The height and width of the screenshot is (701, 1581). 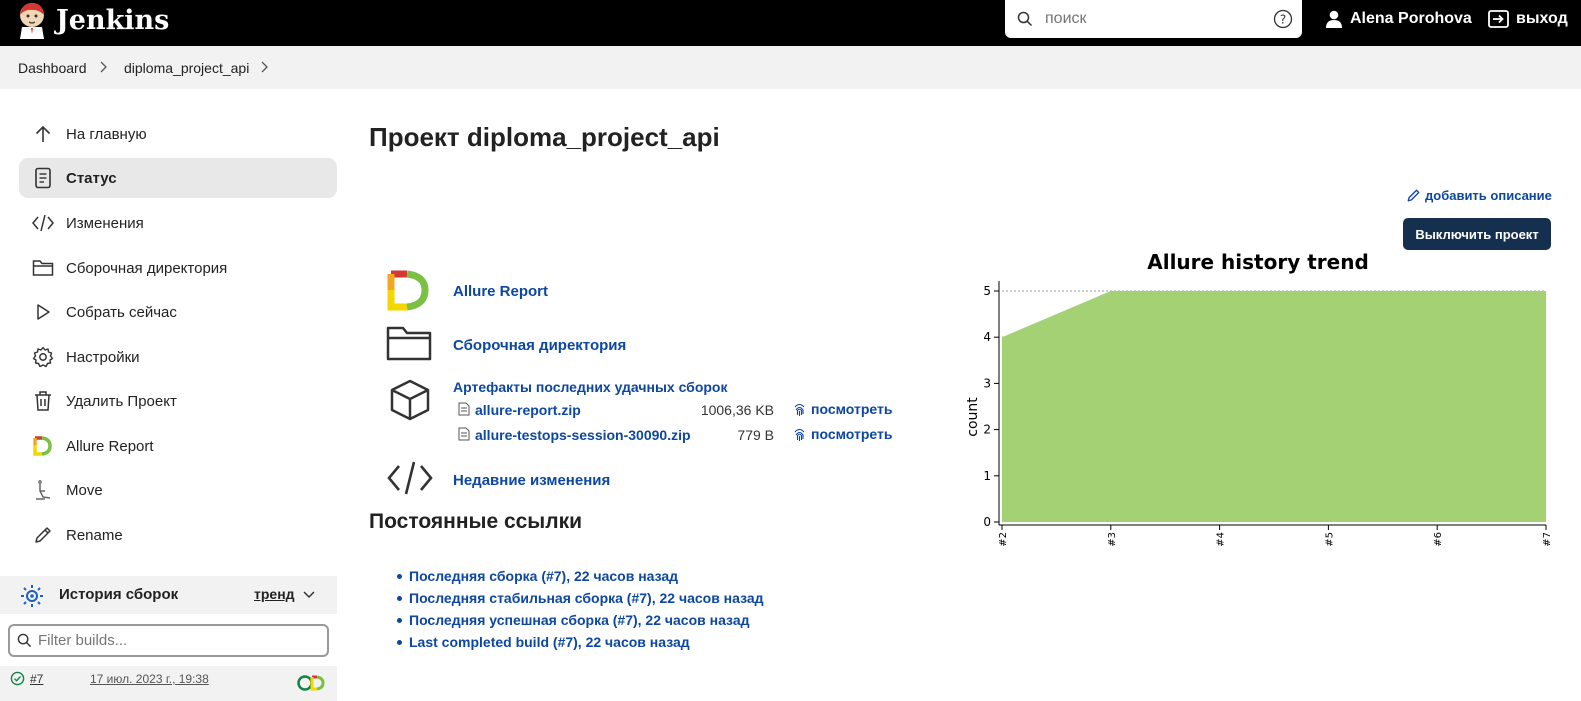 I want to click on build-row: #7 17 июл. 2023 г., 19:38, so click(x=168, y=683).